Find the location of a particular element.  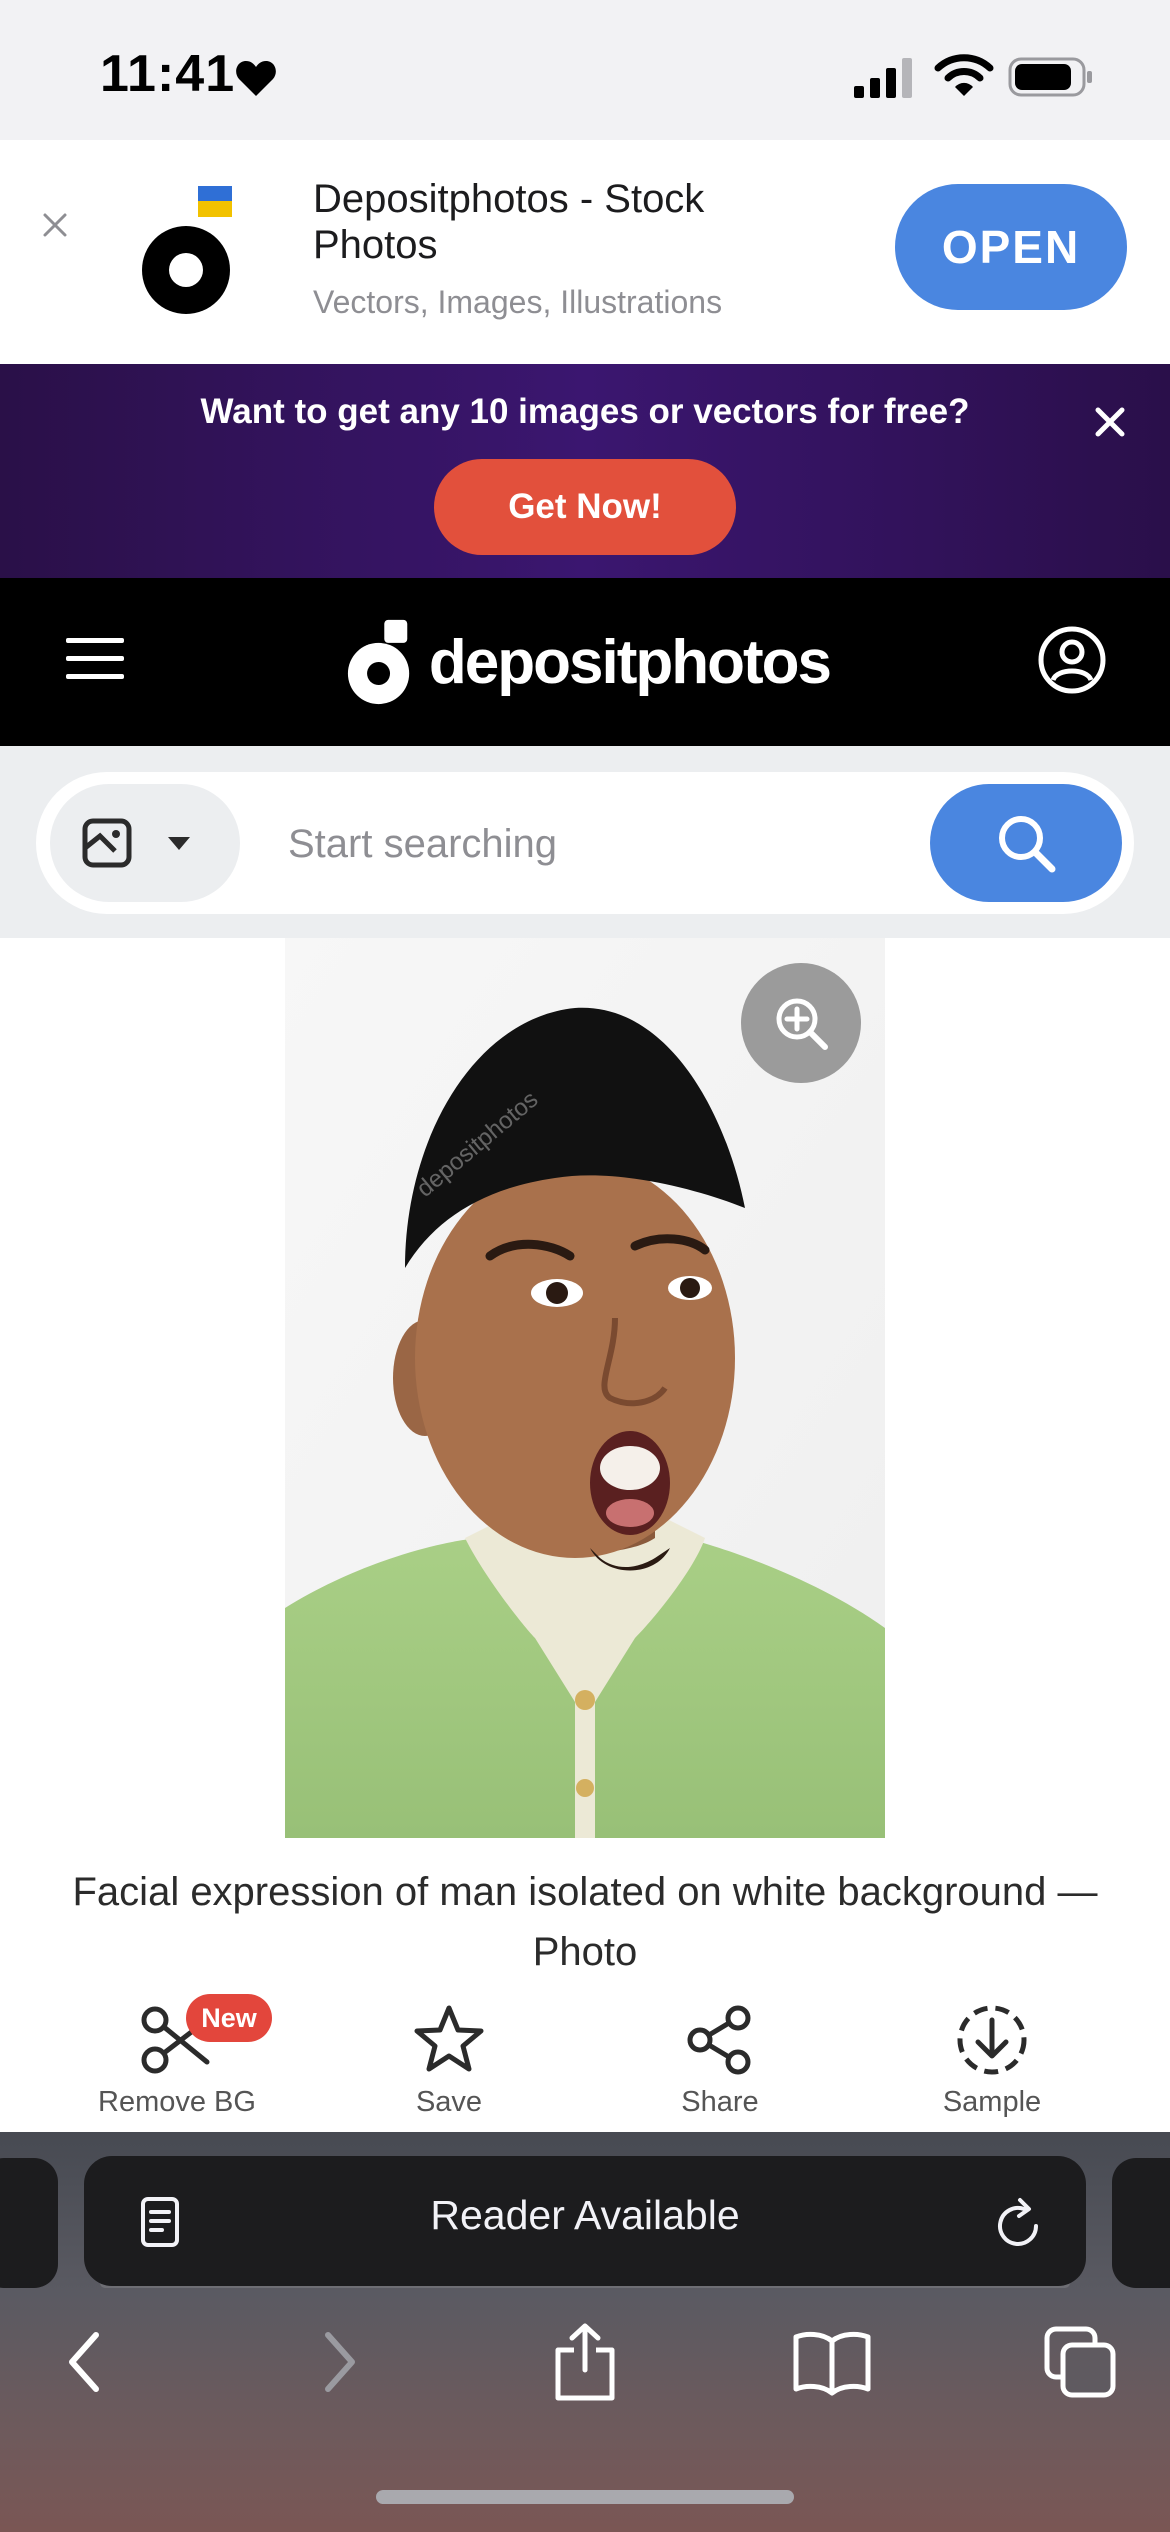

depositphotos-logo-icon is located at coordinates (378, 662).